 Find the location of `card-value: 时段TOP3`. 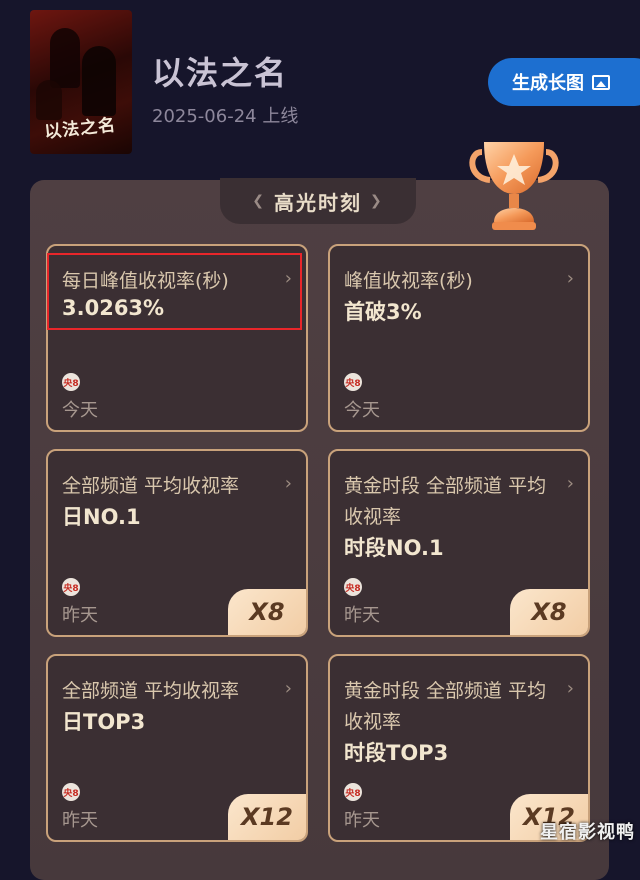

card-value: 时段TOP3 is located at coordinates (396, 753).